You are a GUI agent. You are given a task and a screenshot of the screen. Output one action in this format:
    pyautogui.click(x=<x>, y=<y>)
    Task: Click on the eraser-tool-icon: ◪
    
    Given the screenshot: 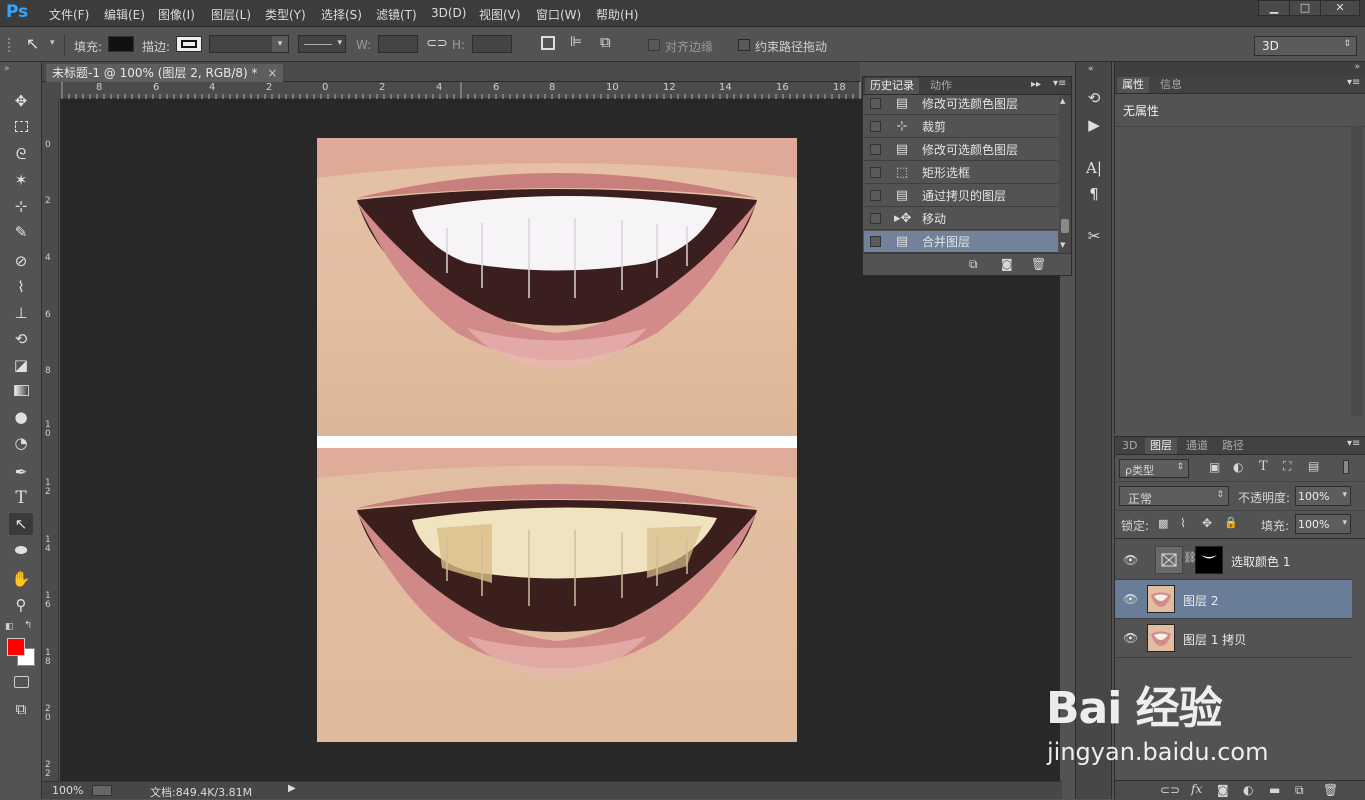 What is the action you would take?
    pyautogui.click(x=21, y=365)
    